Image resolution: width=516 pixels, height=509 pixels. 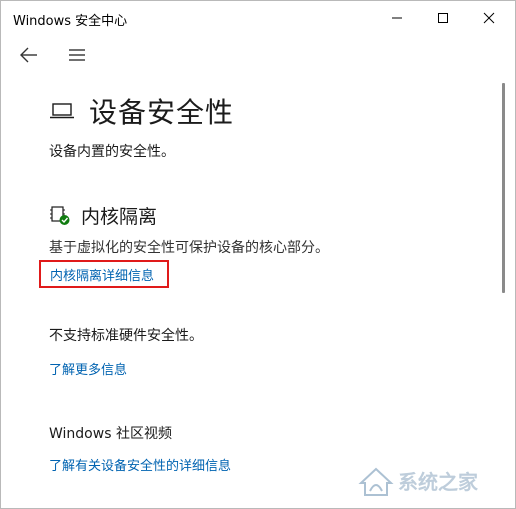 What do you see at coordinates (269, 351) in the screenshot?
I see `hardware-security-section: 不支持标准硬件安全性。 了解更多信息` at bounding box center [269, 351].